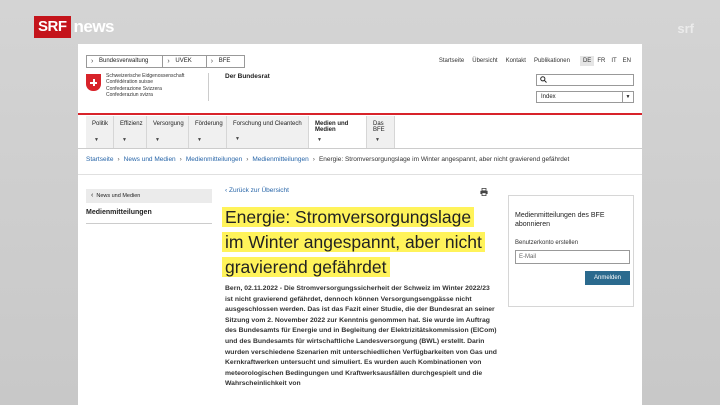 This screenshot has width=720, height=405. I want to click on subscribe-label: Benutzerkonto erstellen, so click(547, 243).